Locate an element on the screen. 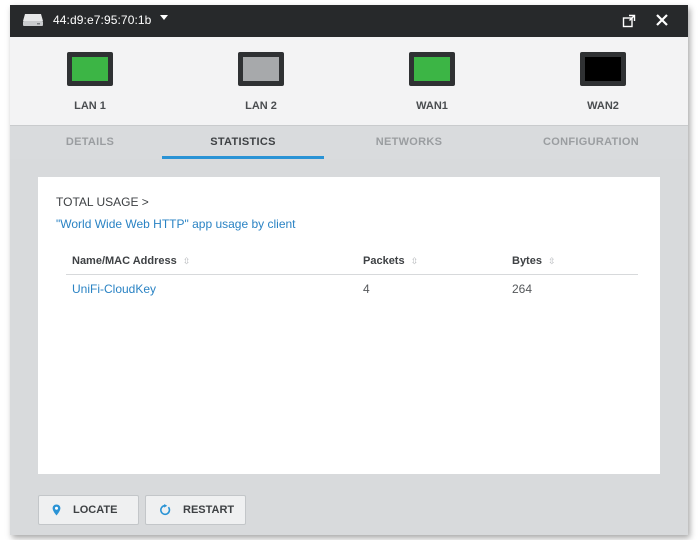 This screenshot has width=699, height=540. popout-icon is located at coordinates (629, 21).